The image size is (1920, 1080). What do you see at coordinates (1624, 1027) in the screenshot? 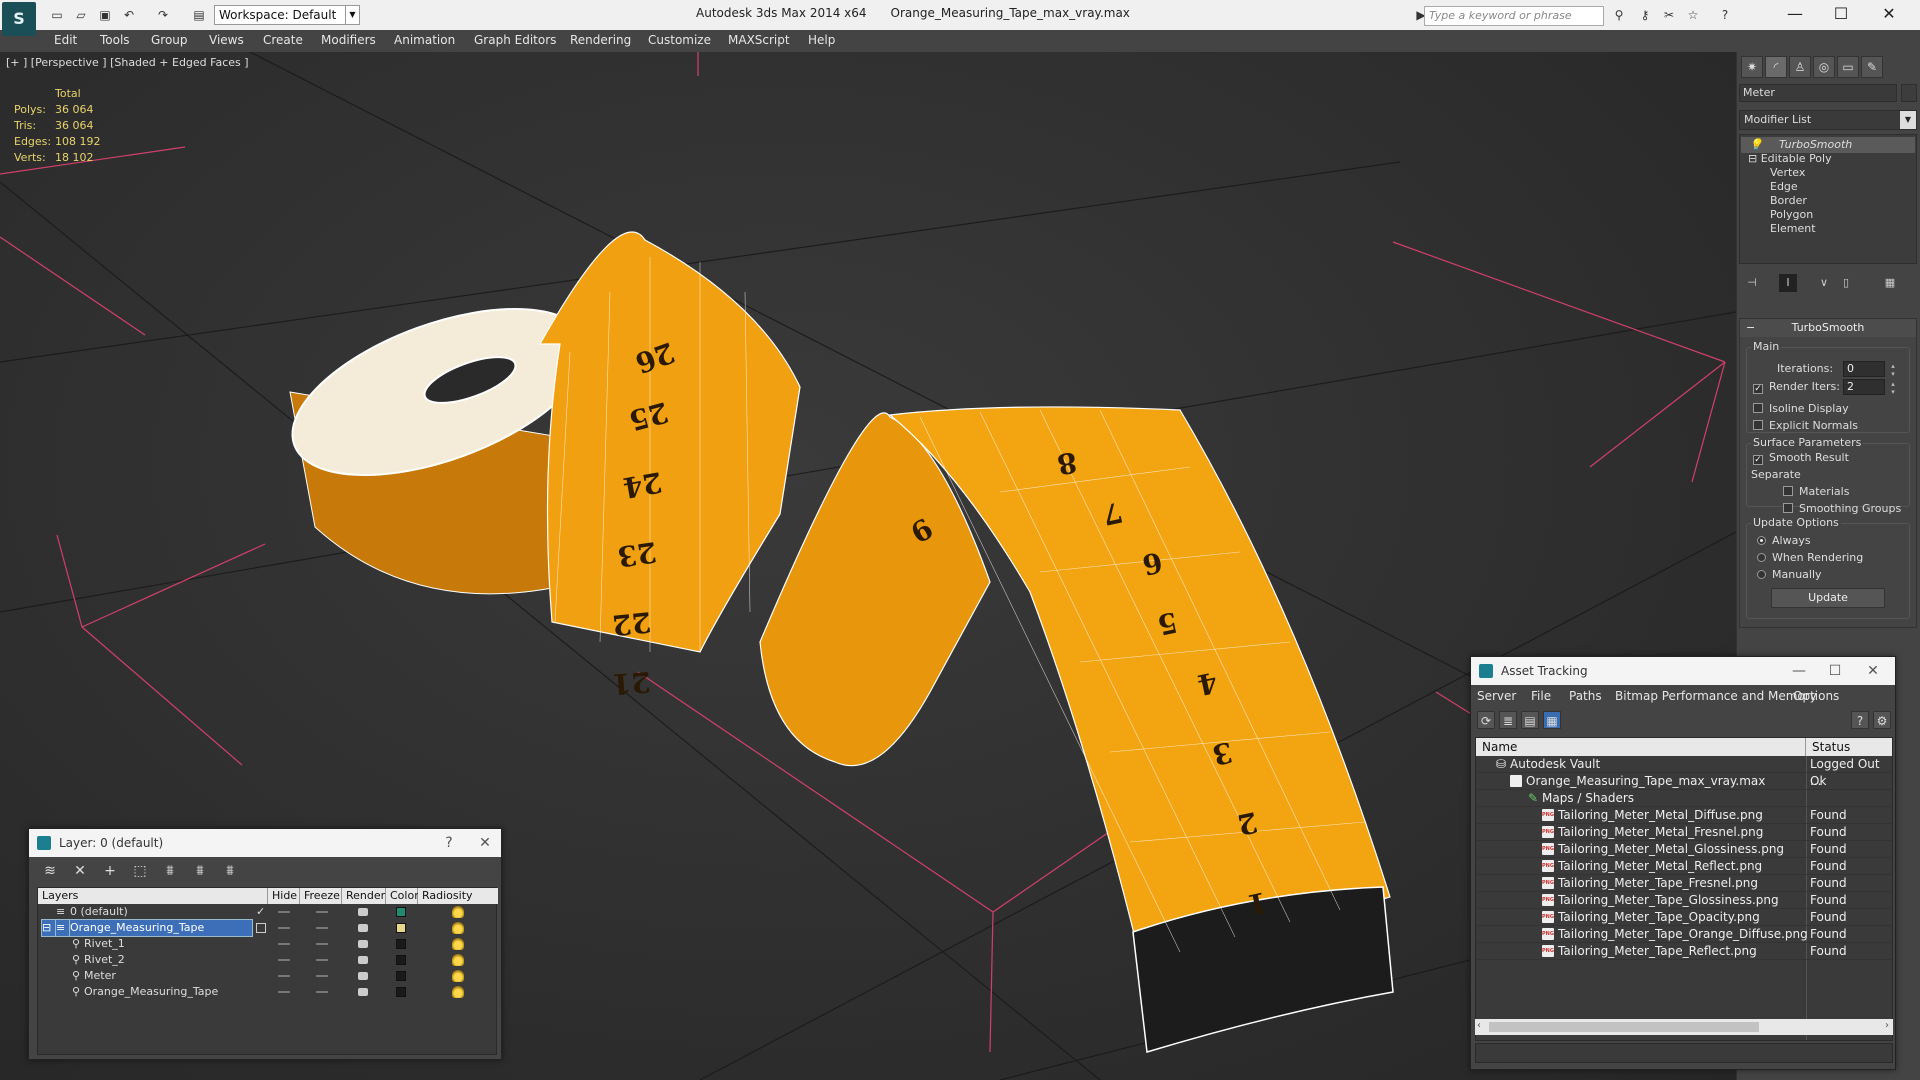
I see `scrollbar-thumb` at bounding box center [1624, 1027].